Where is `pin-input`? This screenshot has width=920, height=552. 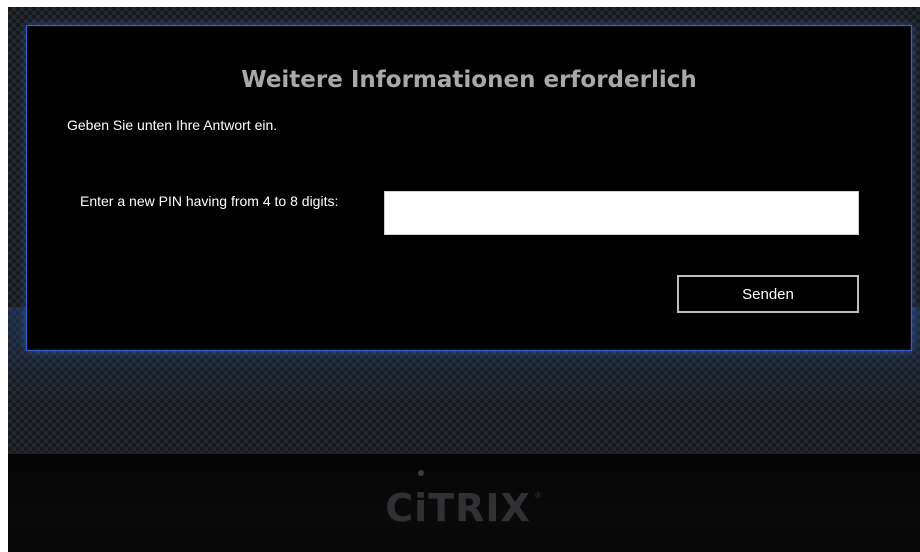
pin-input is located at coordinates (621, 213).